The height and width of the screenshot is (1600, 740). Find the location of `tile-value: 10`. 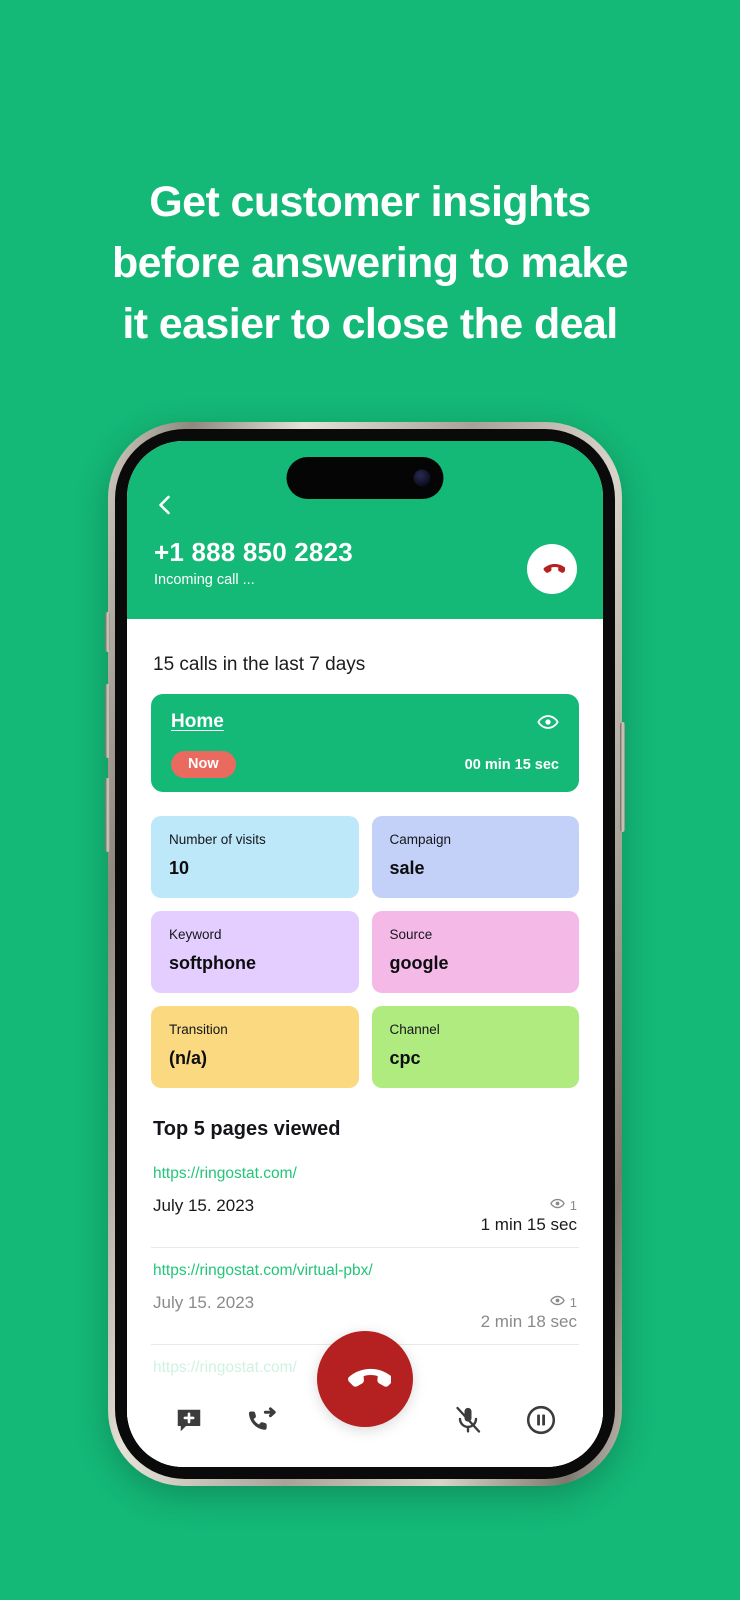

tile-value: 10 is located at coordinates (179, 868).